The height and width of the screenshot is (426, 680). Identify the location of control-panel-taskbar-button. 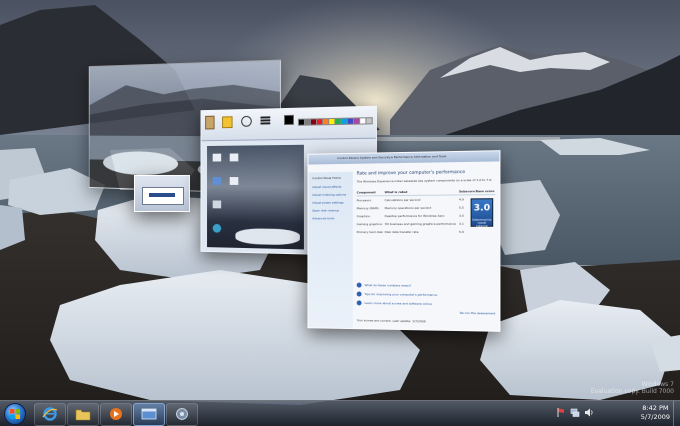
(182, 414).